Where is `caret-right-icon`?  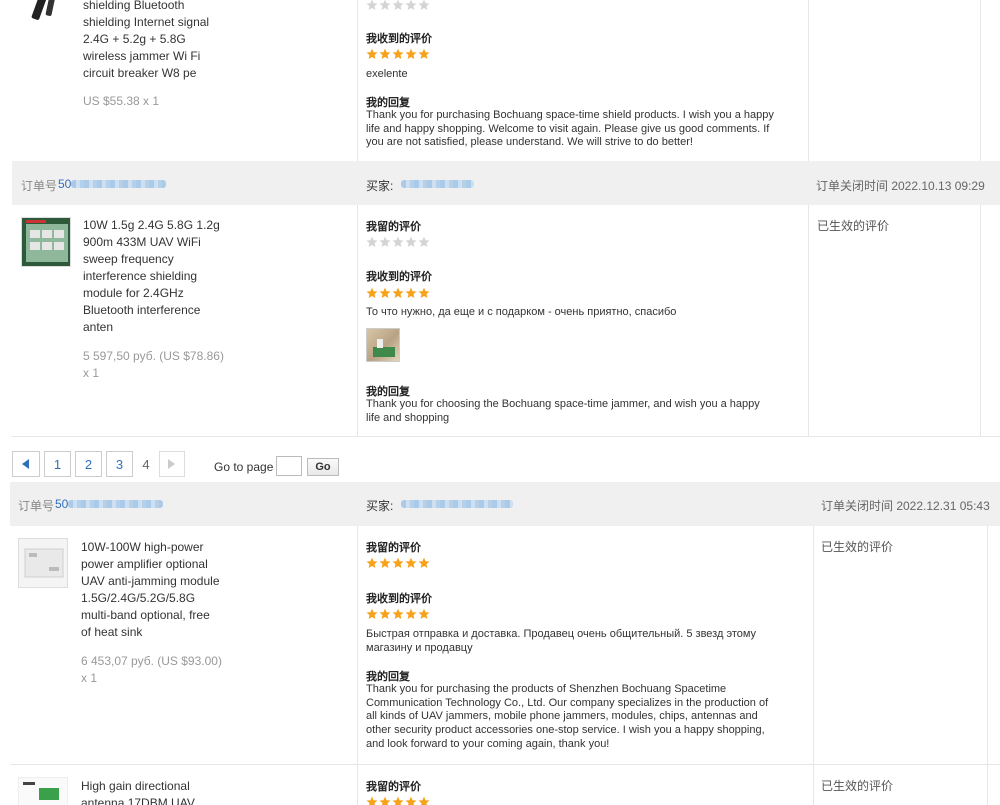 caret-right-icon is located at coordinates (171, 464).